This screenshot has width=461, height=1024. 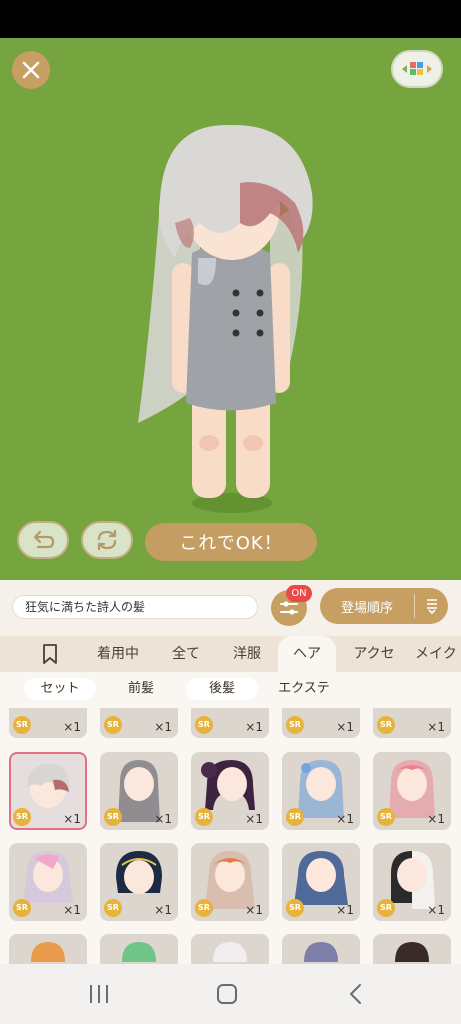 I want to click on confirm-button: これでOK！, so click(x=231, y=542).